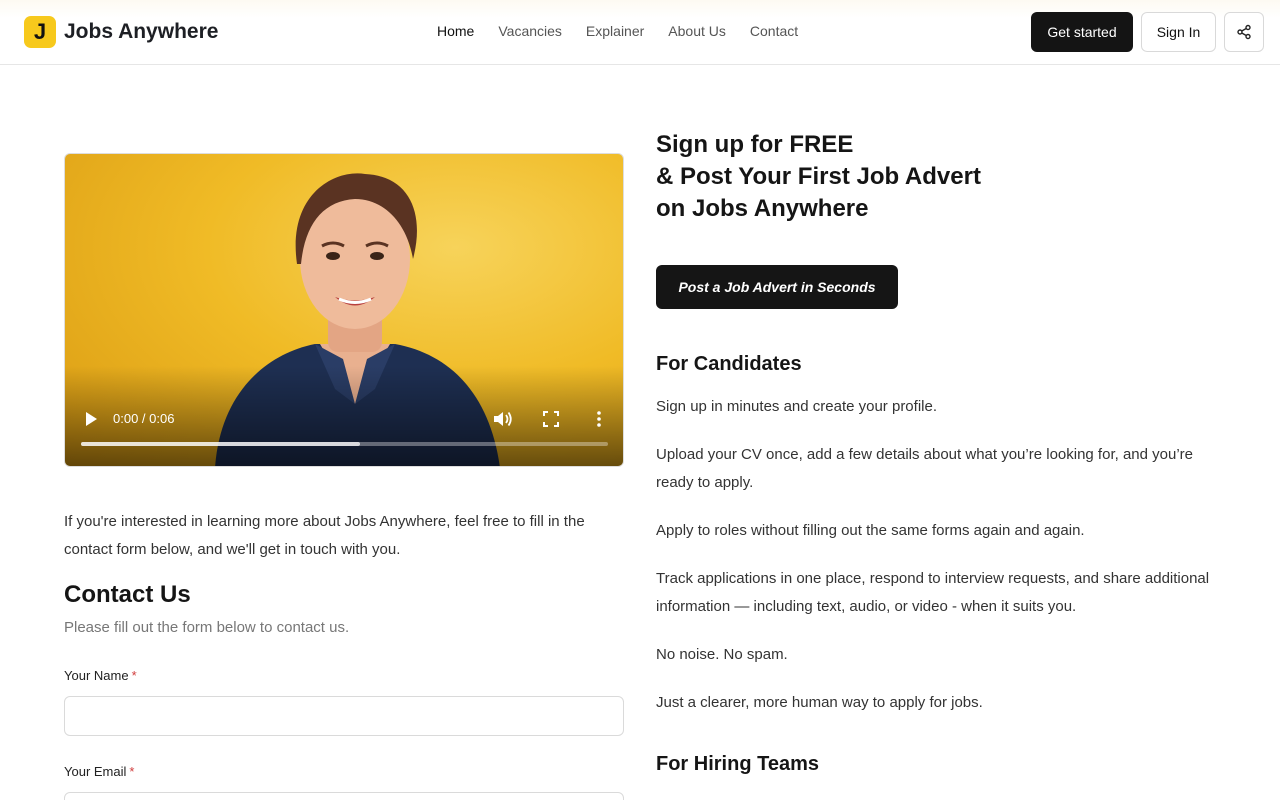 The height and width of the screenshot is (800, 1280). Describe the element at coordinates (344, 796) in the screenshot. I see `email-field` at that location.